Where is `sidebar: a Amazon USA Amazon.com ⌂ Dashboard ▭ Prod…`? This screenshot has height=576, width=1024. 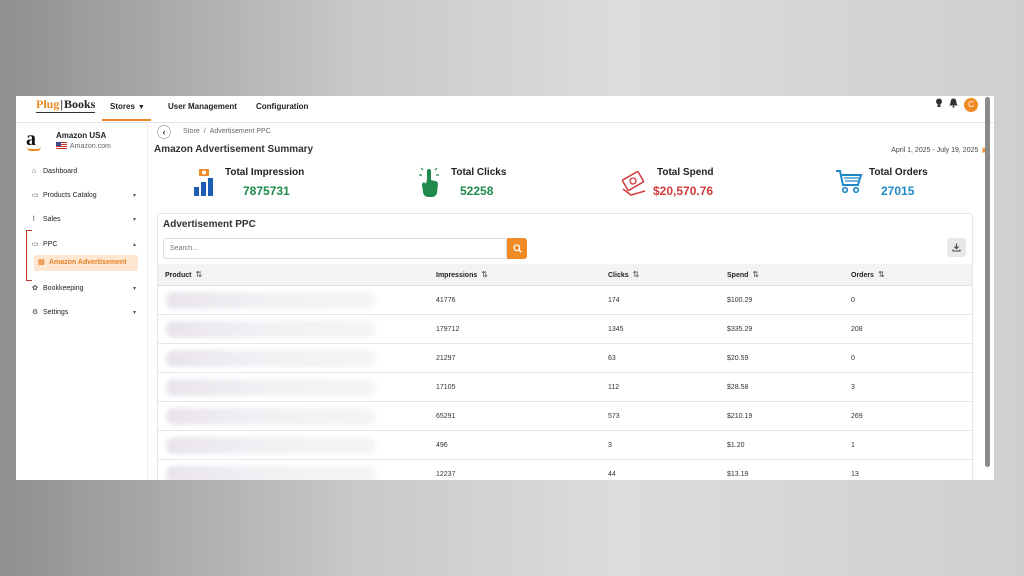 sidebar: a Amazon USA Amazon.com ⌂ Dashboard ▭ Prod… is located at coordinates (82, 301).